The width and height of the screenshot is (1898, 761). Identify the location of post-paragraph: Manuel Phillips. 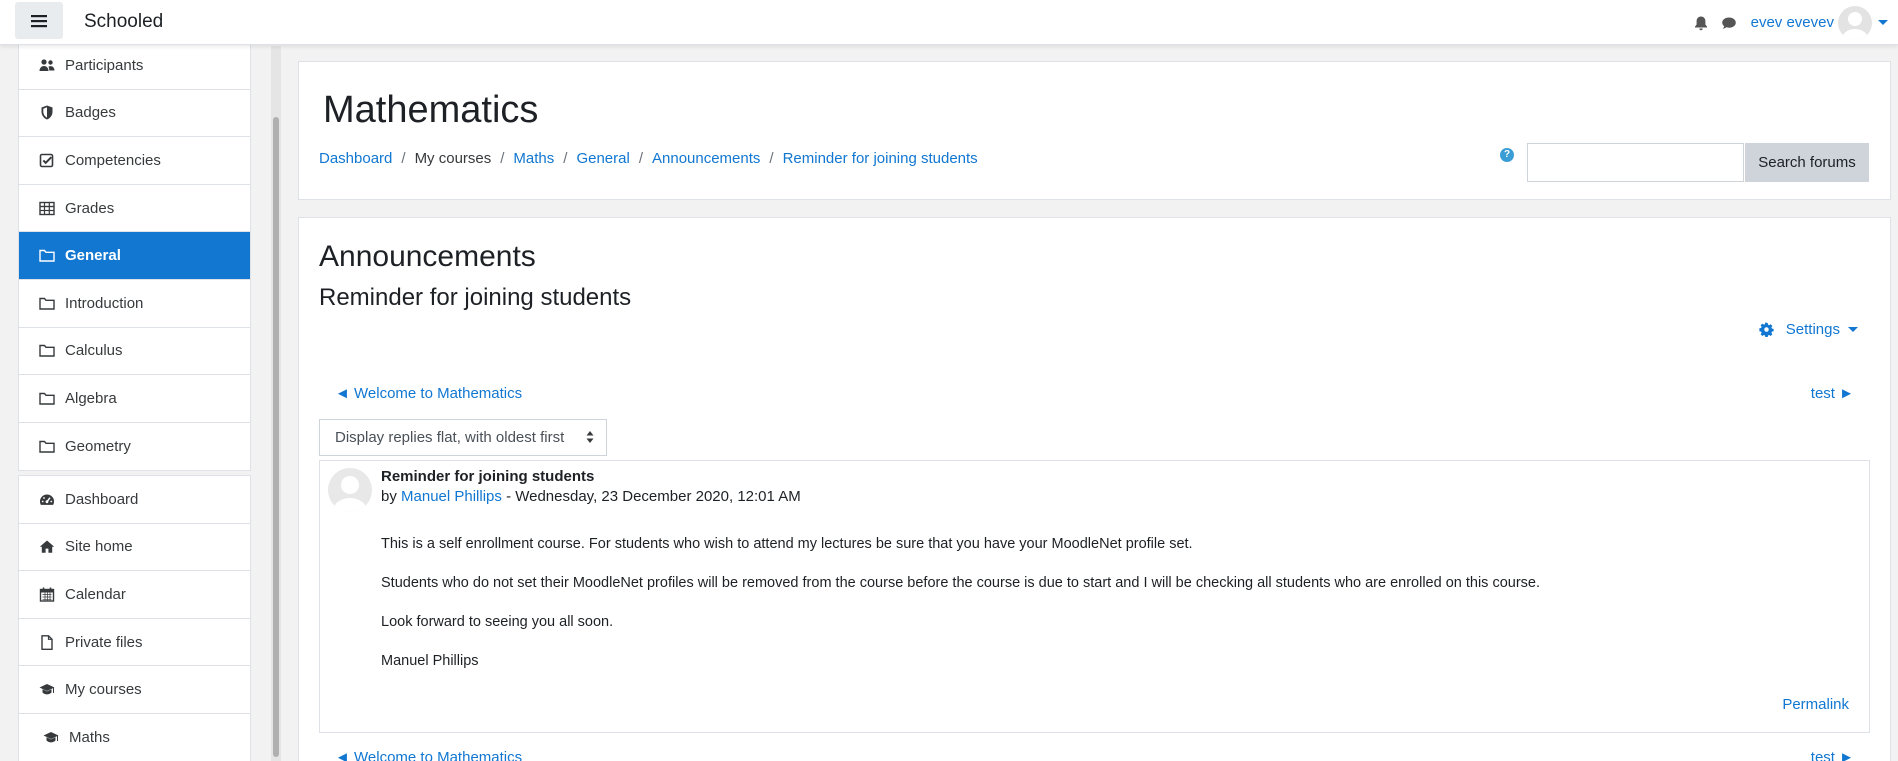
(430, 661).